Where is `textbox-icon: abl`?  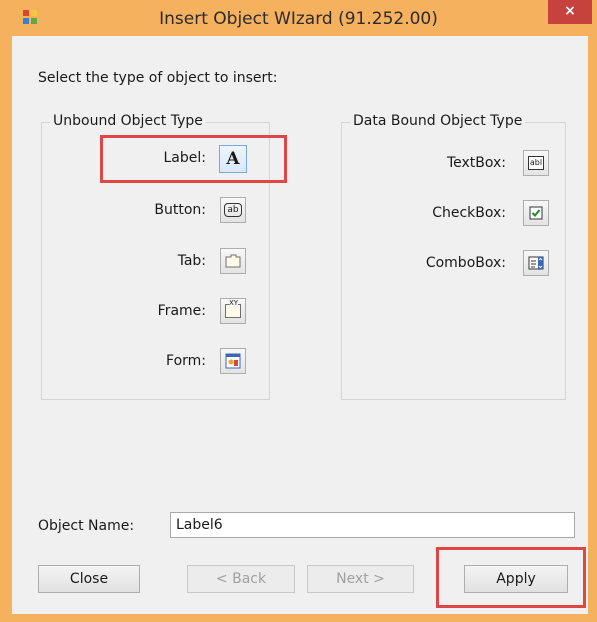
textbox-icon: abl is located at coordinates (536, 163).